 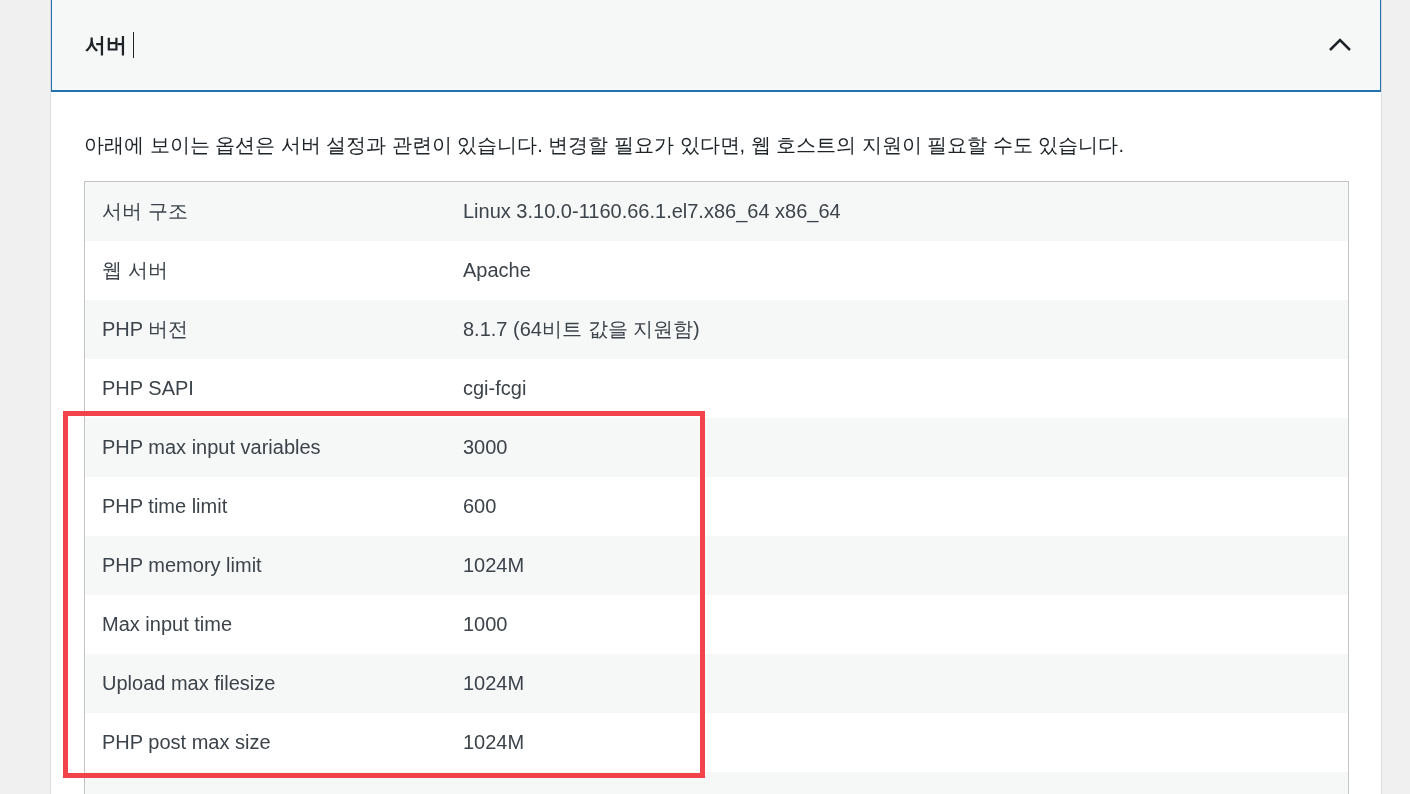 What do you see at coordinates (652, 211) in the screenshot?
I see `setting-value: Linux 3.10.0-1160.66.1.el7.x86_64 x86_64` at bounding box center [652, 211].